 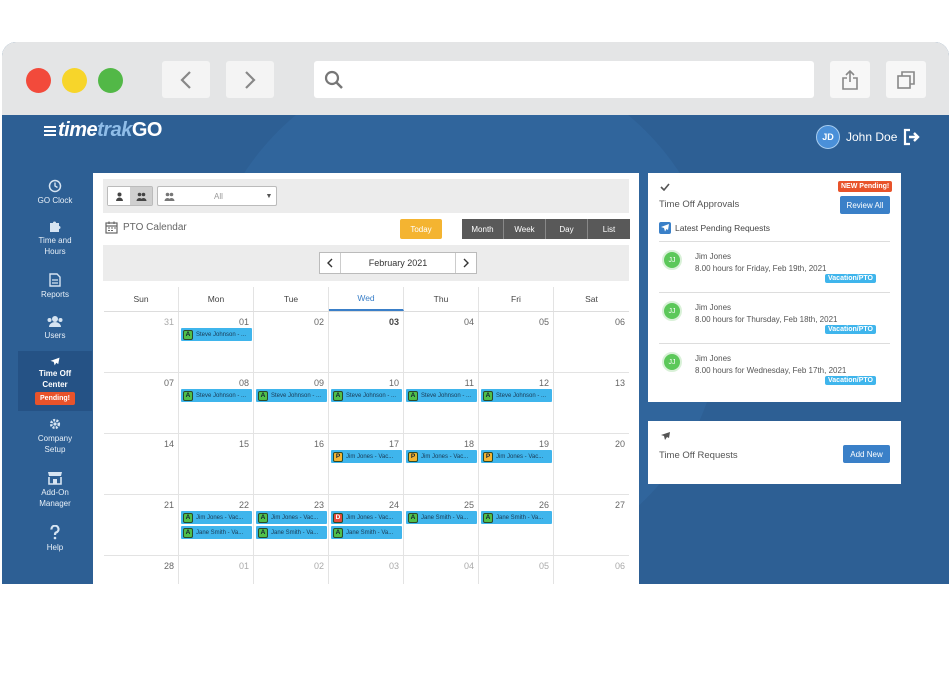 I want to click on sidebar-item-help: Help, so click(x=55, y=539).